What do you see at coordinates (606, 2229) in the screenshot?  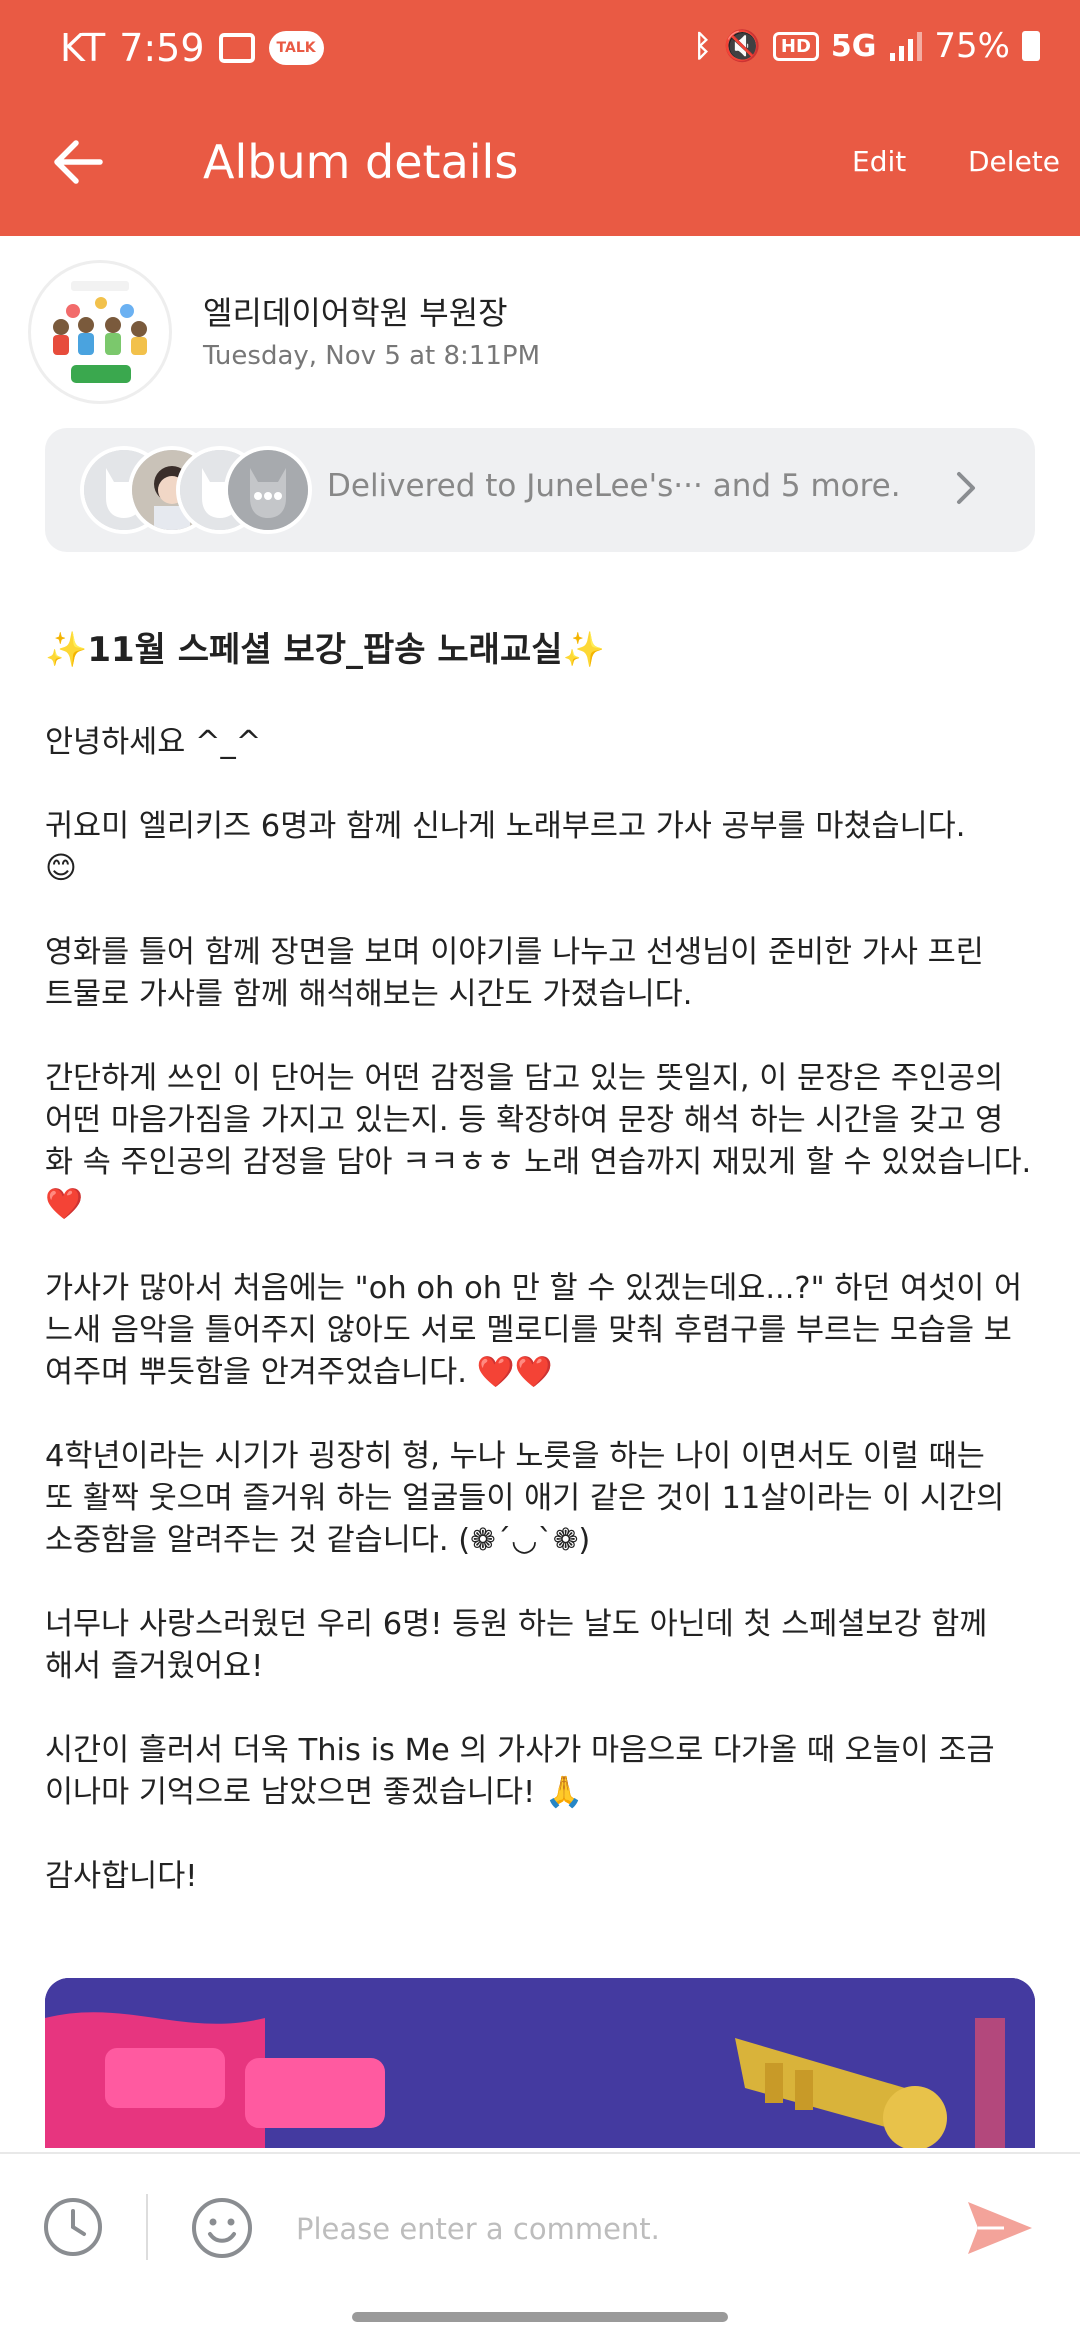 I see `comment-input` at bounding box center [606, 2229].